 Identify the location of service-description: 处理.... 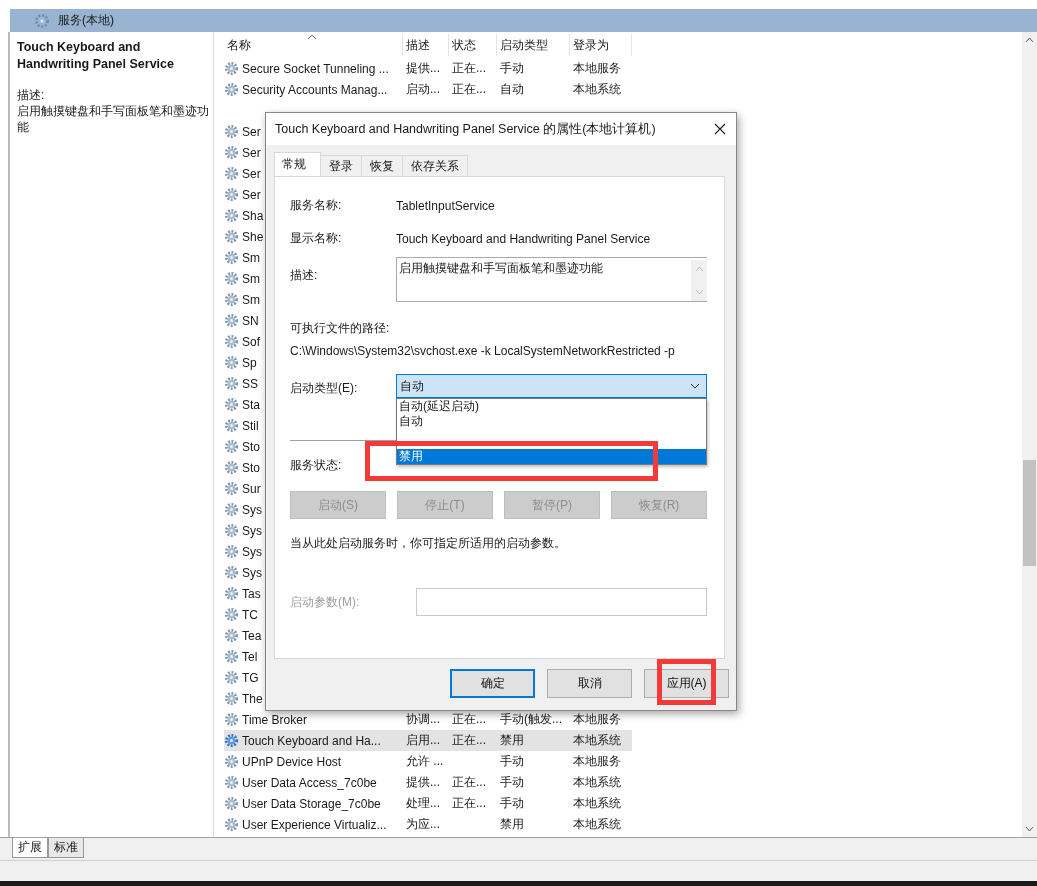
(423, 803).